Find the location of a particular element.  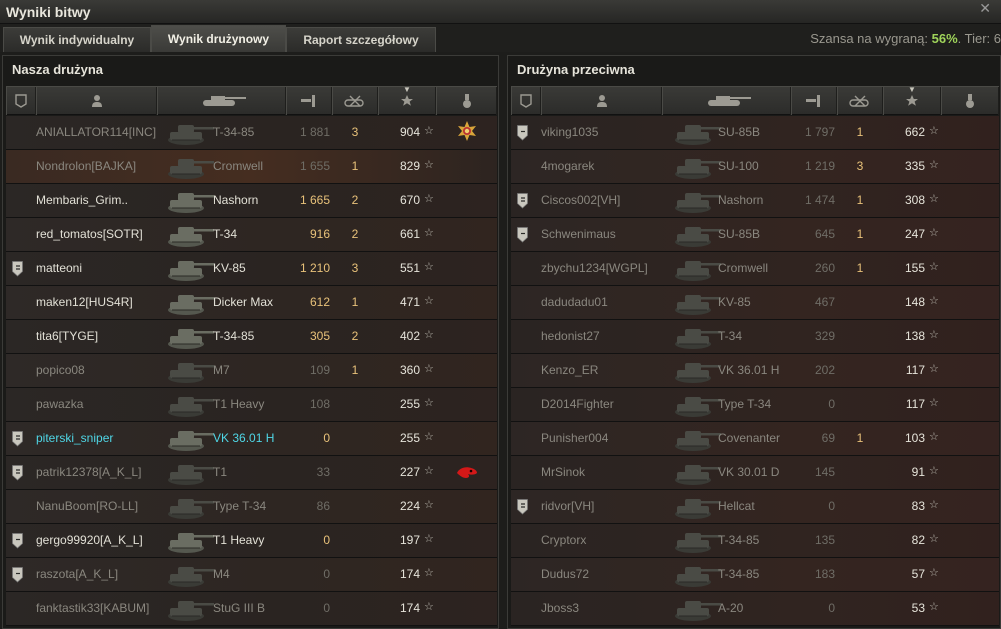

player-row: ridvor[VH] Hellcat 0 83 ☆ is located at coordinates (755, 507).